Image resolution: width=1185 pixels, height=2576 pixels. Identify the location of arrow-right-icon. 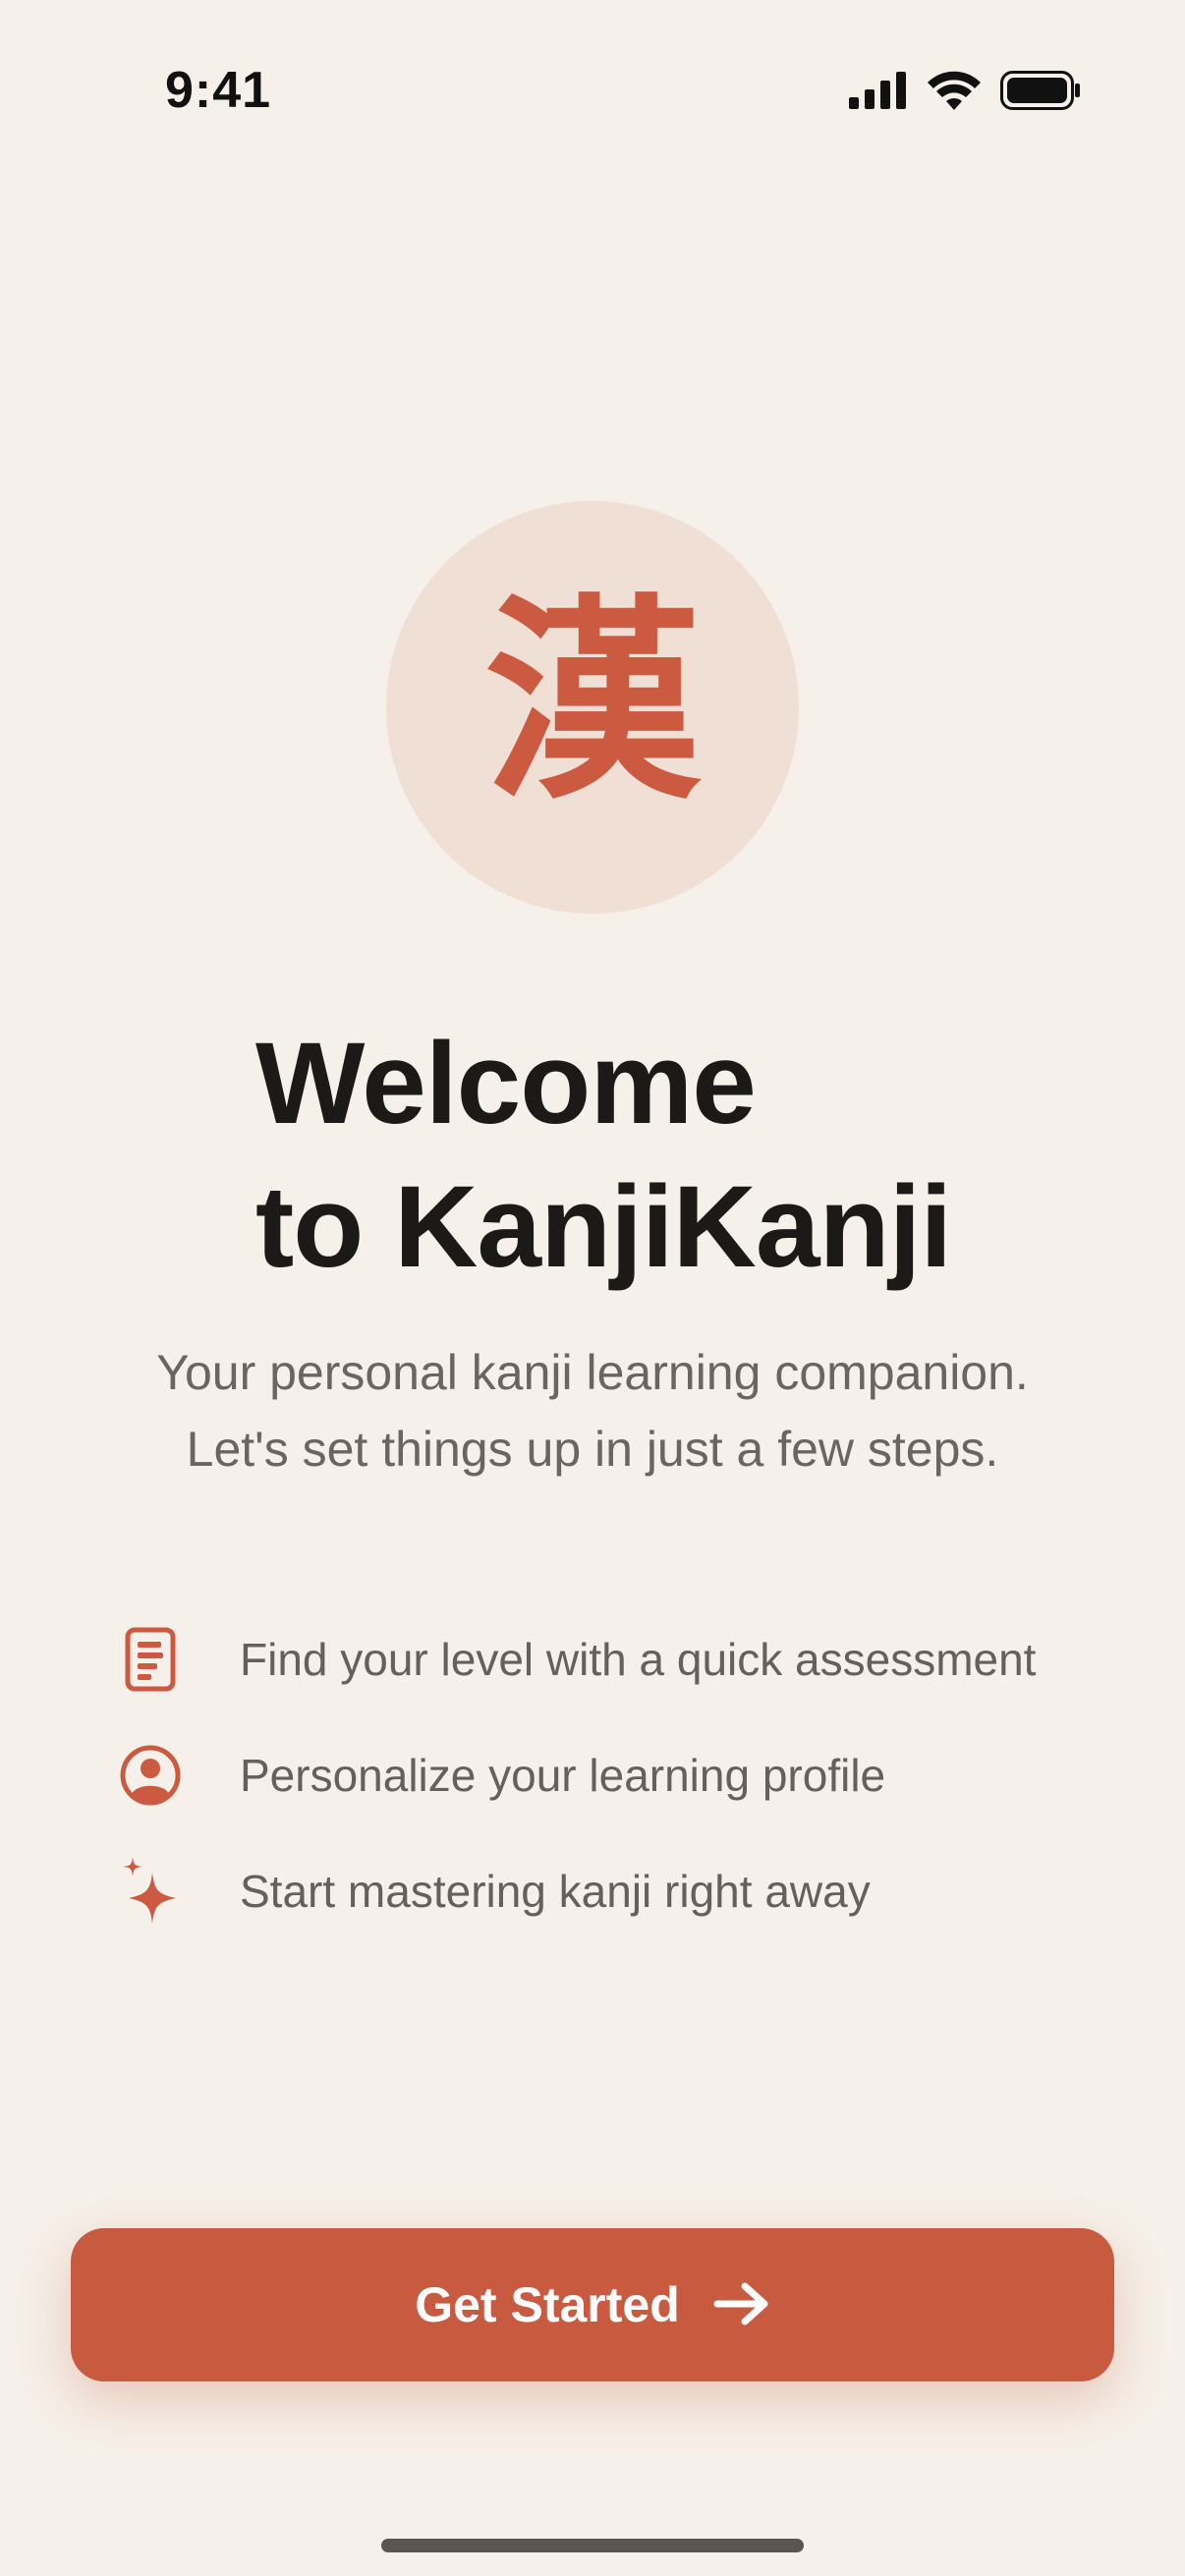
(742, 2305).